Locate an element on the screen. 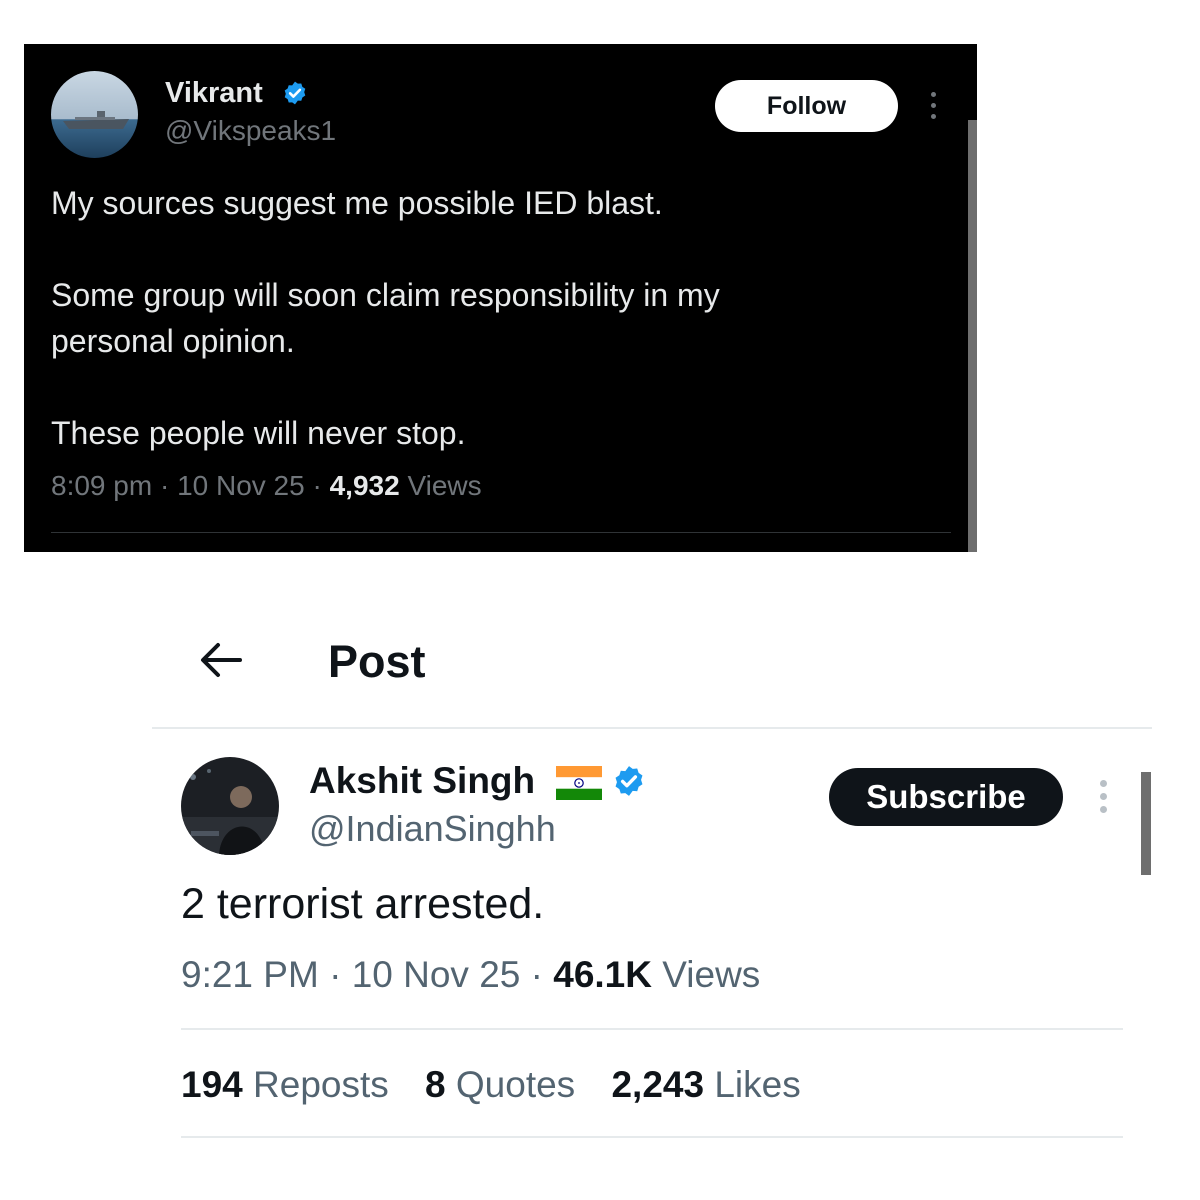 This screenshot has width=1200, height=1200. follow-button: Follow is located at coordinates (806, 106).